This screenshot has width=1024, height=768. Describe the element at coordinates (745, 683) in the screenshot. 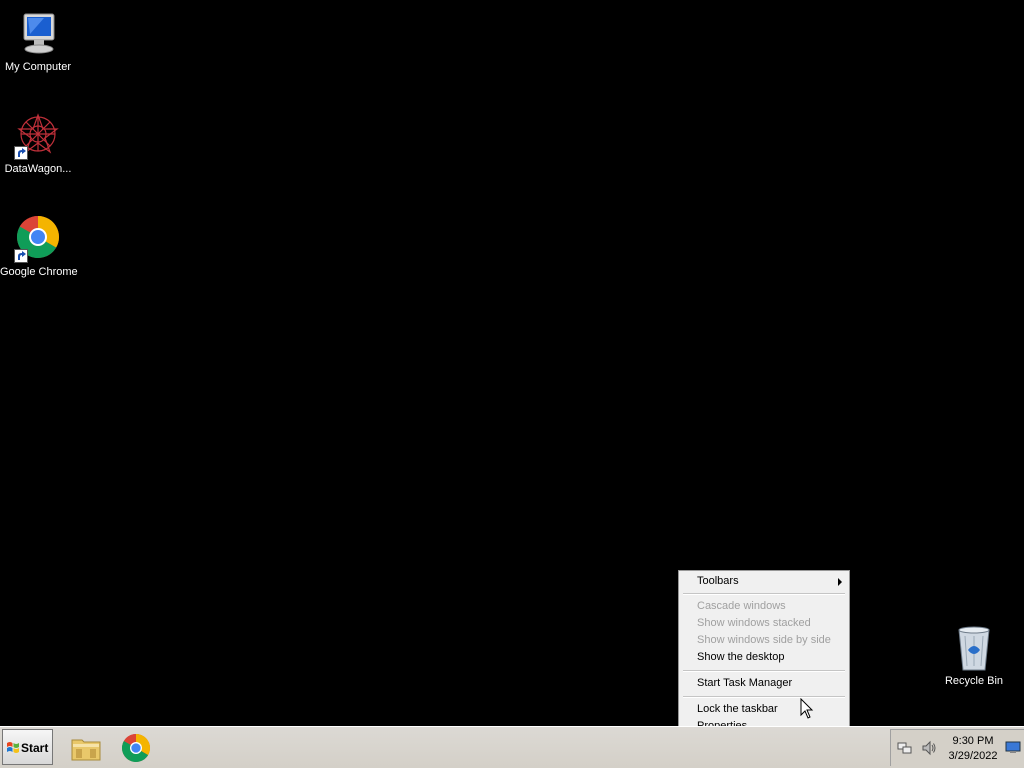

I see `menu-item-label: Start Task Manager` at that location.